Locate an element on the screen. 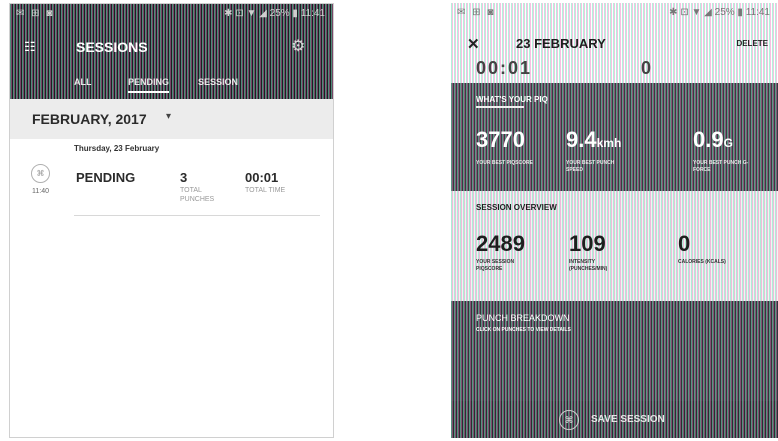 The image size is (778, 441). breakdown-title: PUNCH BREAKDOWN is located at coordinates (523, 318).